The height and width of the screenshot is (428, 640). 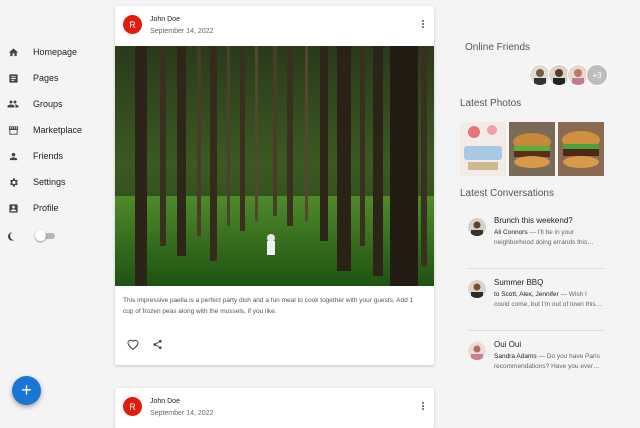 I want to click on article-icon, so click(x=13, y=78).